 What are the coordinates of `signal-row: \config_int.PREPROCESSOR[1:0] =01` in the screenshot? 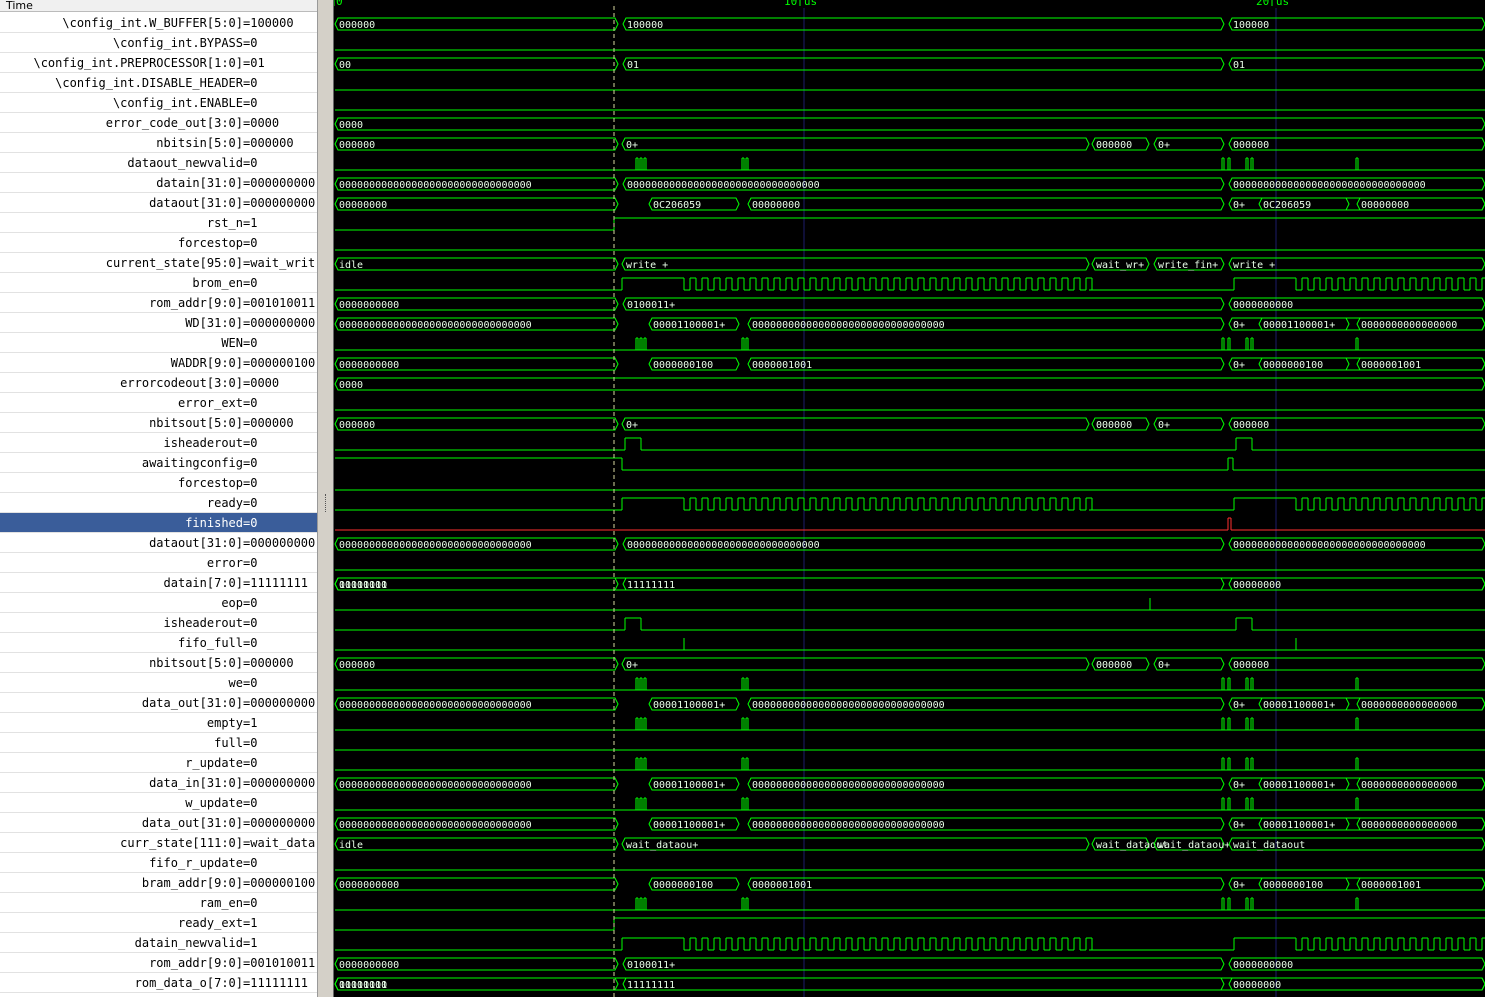 It's located at (158, 63).